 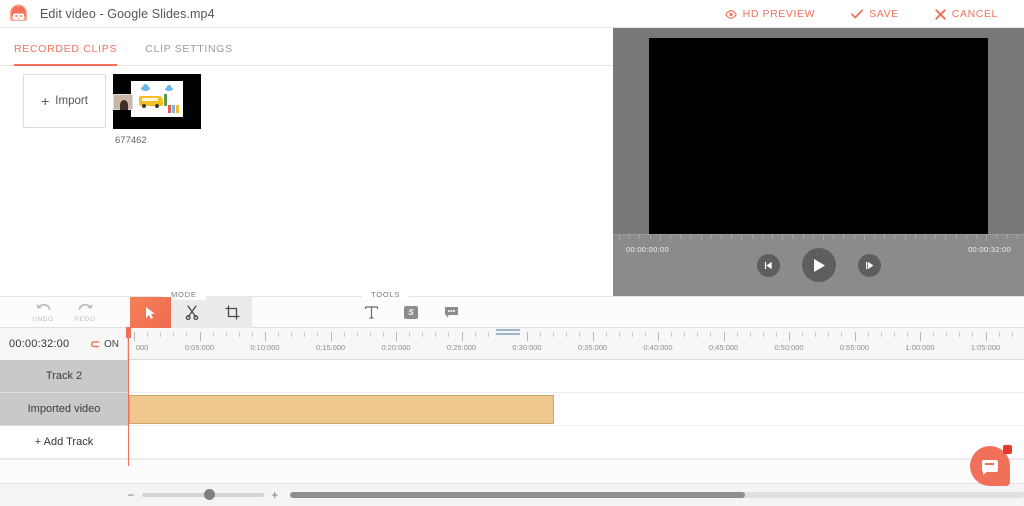 I want to click on tab-recorded-clips-label: RECORDED CLIPS, so click(x=66, y=49).